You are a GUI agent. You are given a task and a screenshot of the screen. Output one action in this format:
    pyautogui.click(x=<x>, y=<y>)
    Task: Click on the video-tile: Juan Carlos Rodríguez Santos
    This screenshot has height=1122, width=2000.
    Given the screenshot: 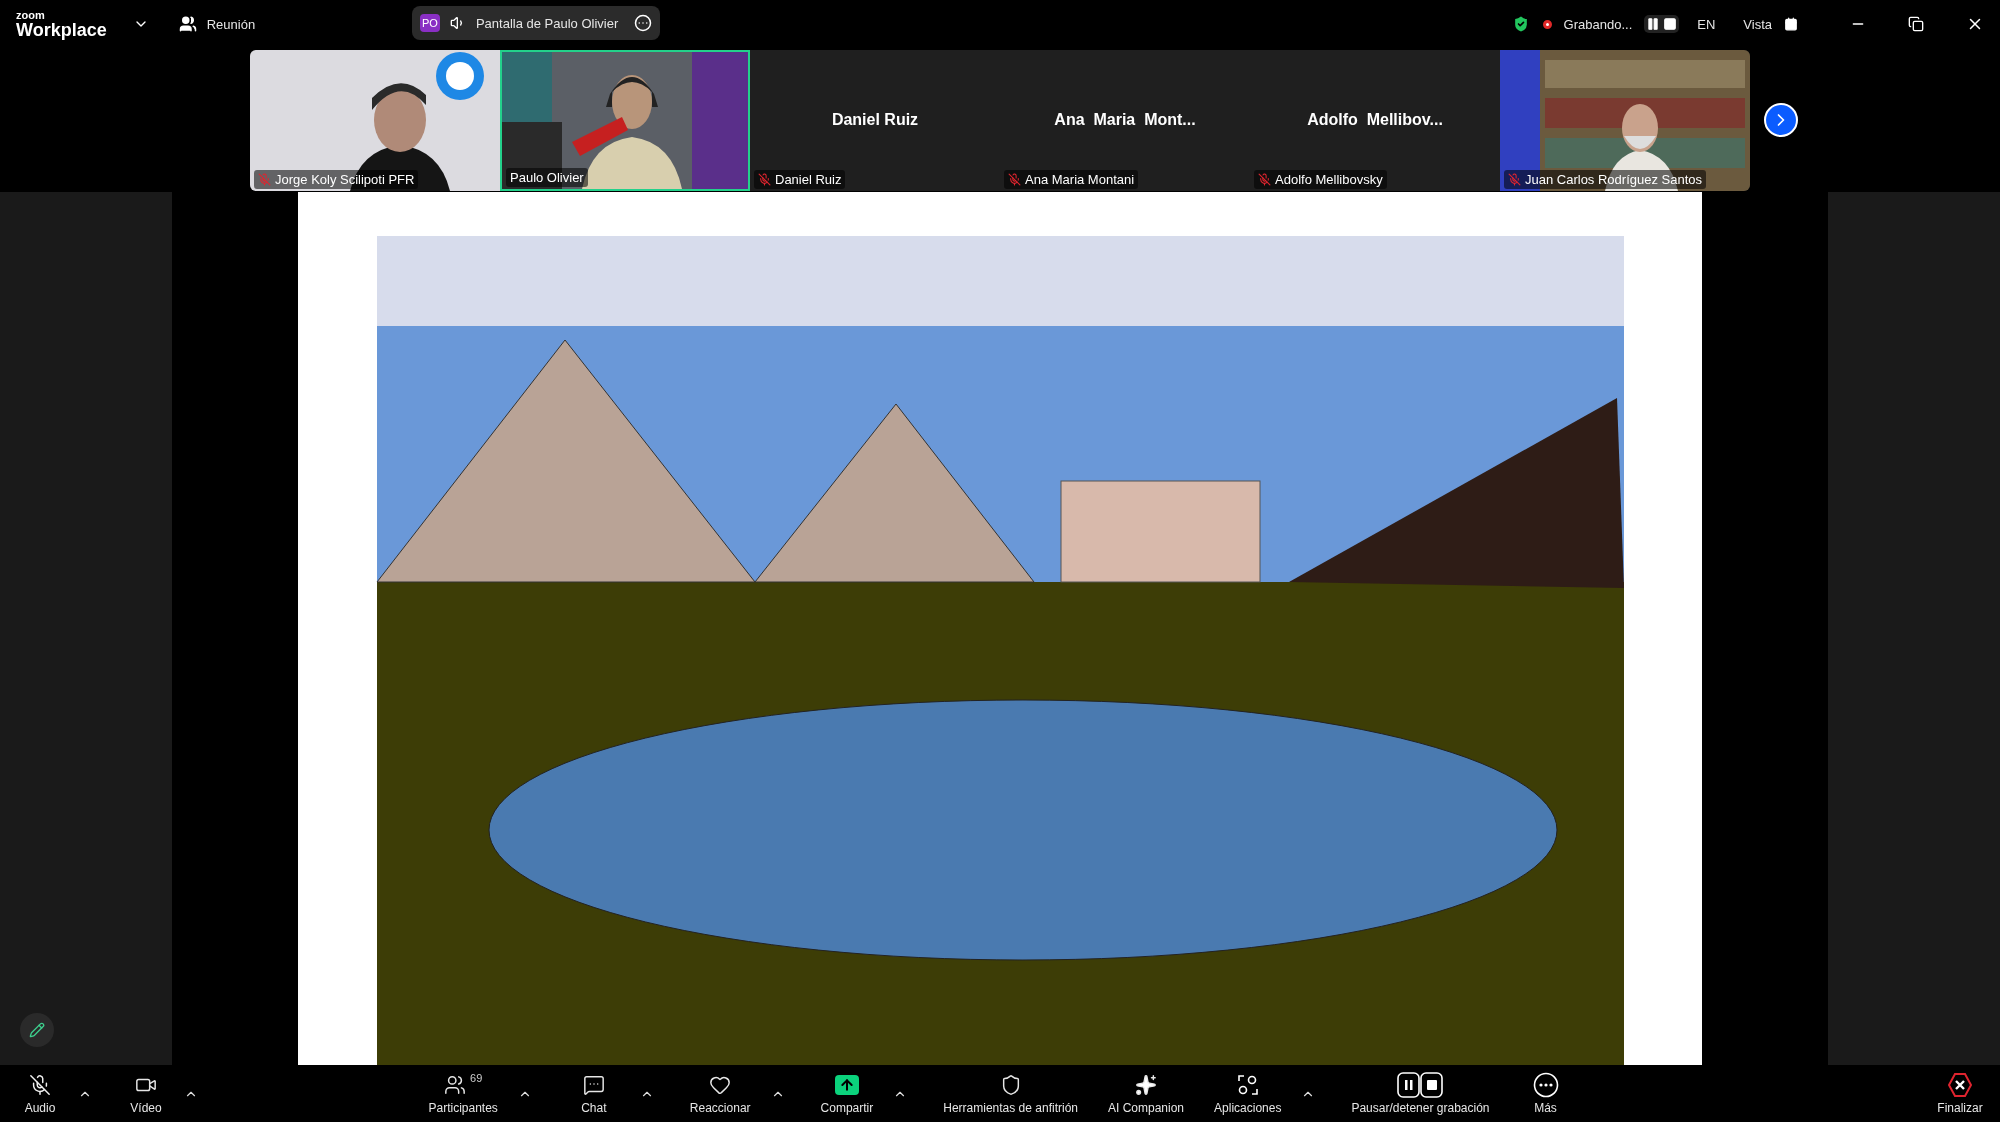 What is the action you would take?
    pyautogui.click(x=1625, y=120)
    